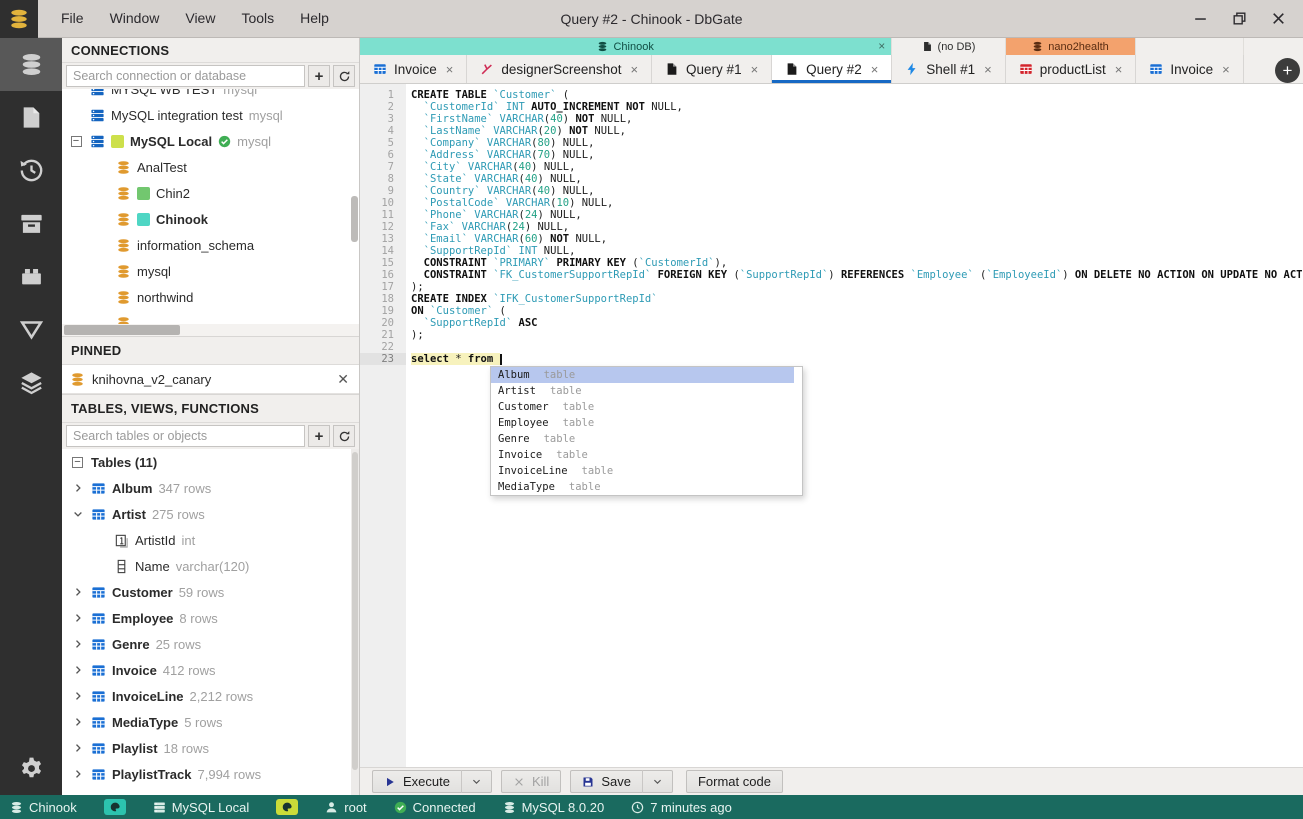 The width and height of the screenshot is (1303, 819). I want to click on table-item-customer: Customer 59 rows, so click(210, 592).